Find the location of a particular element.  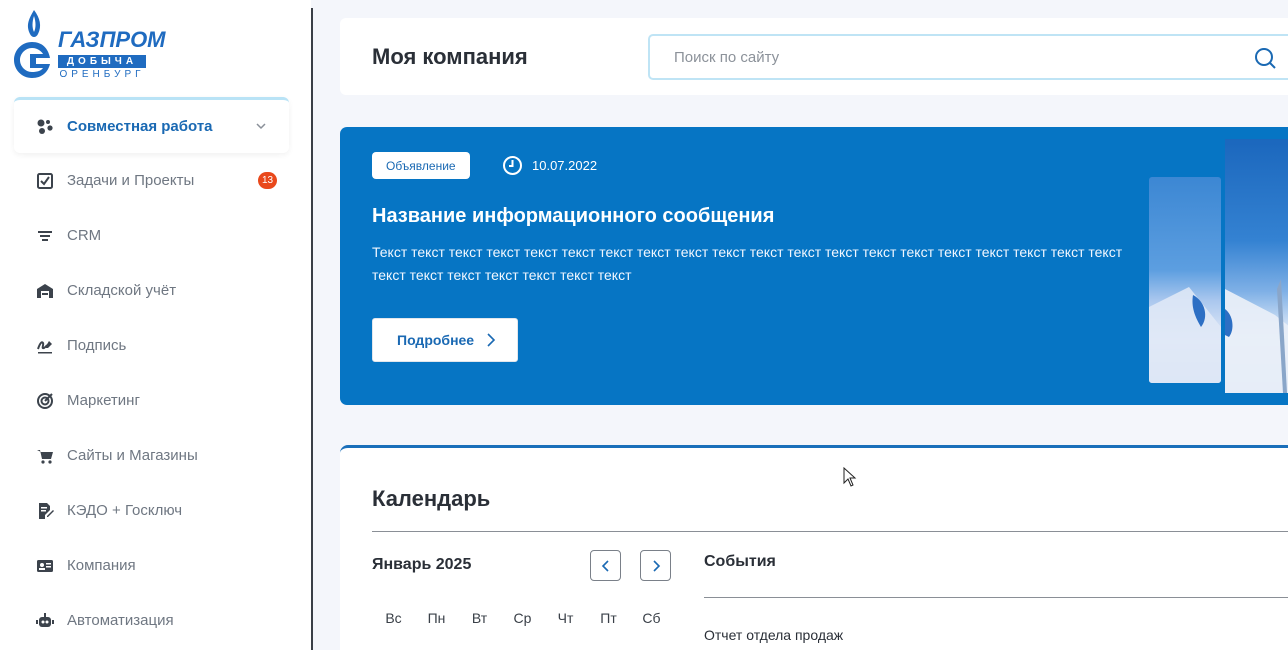

logo-subtitle: ДОБЫЧА is located at coordinates (102, 61).